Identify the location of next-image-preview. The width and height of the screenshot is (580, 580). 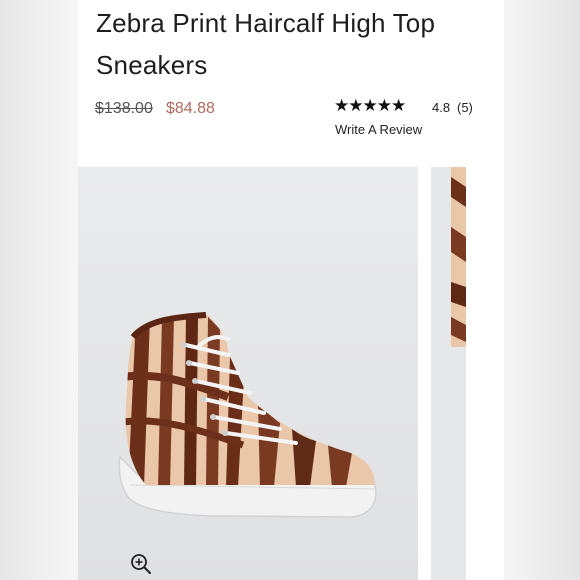
(448, 373).